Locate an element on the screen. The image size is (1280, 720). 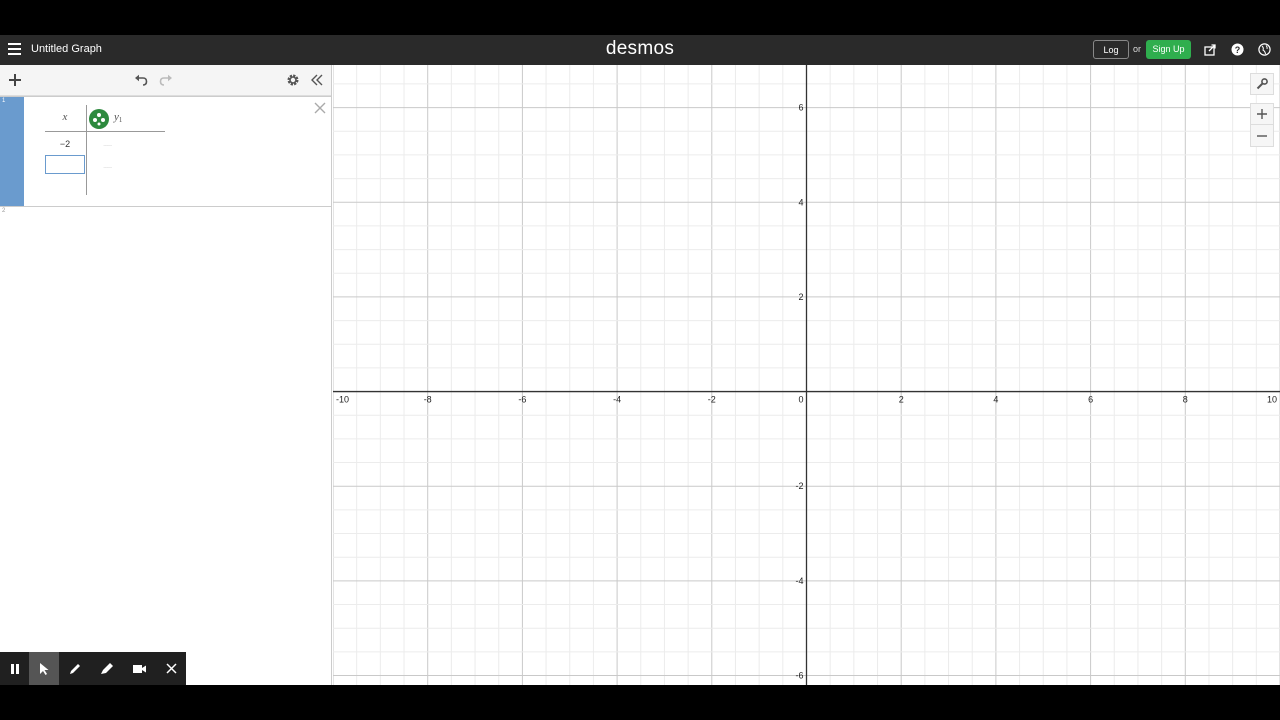
wrench-icon is located at coordinates (1262, 84).